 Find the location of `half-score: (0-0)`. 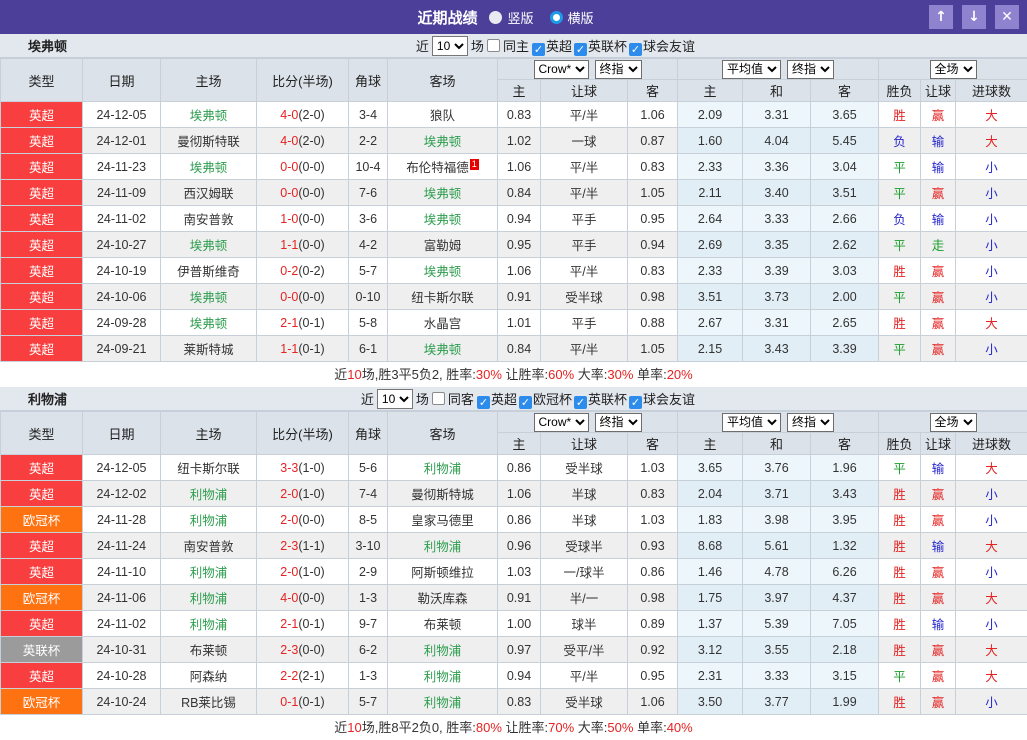

half-score: (0-0) is located at coordinates (311, 297).